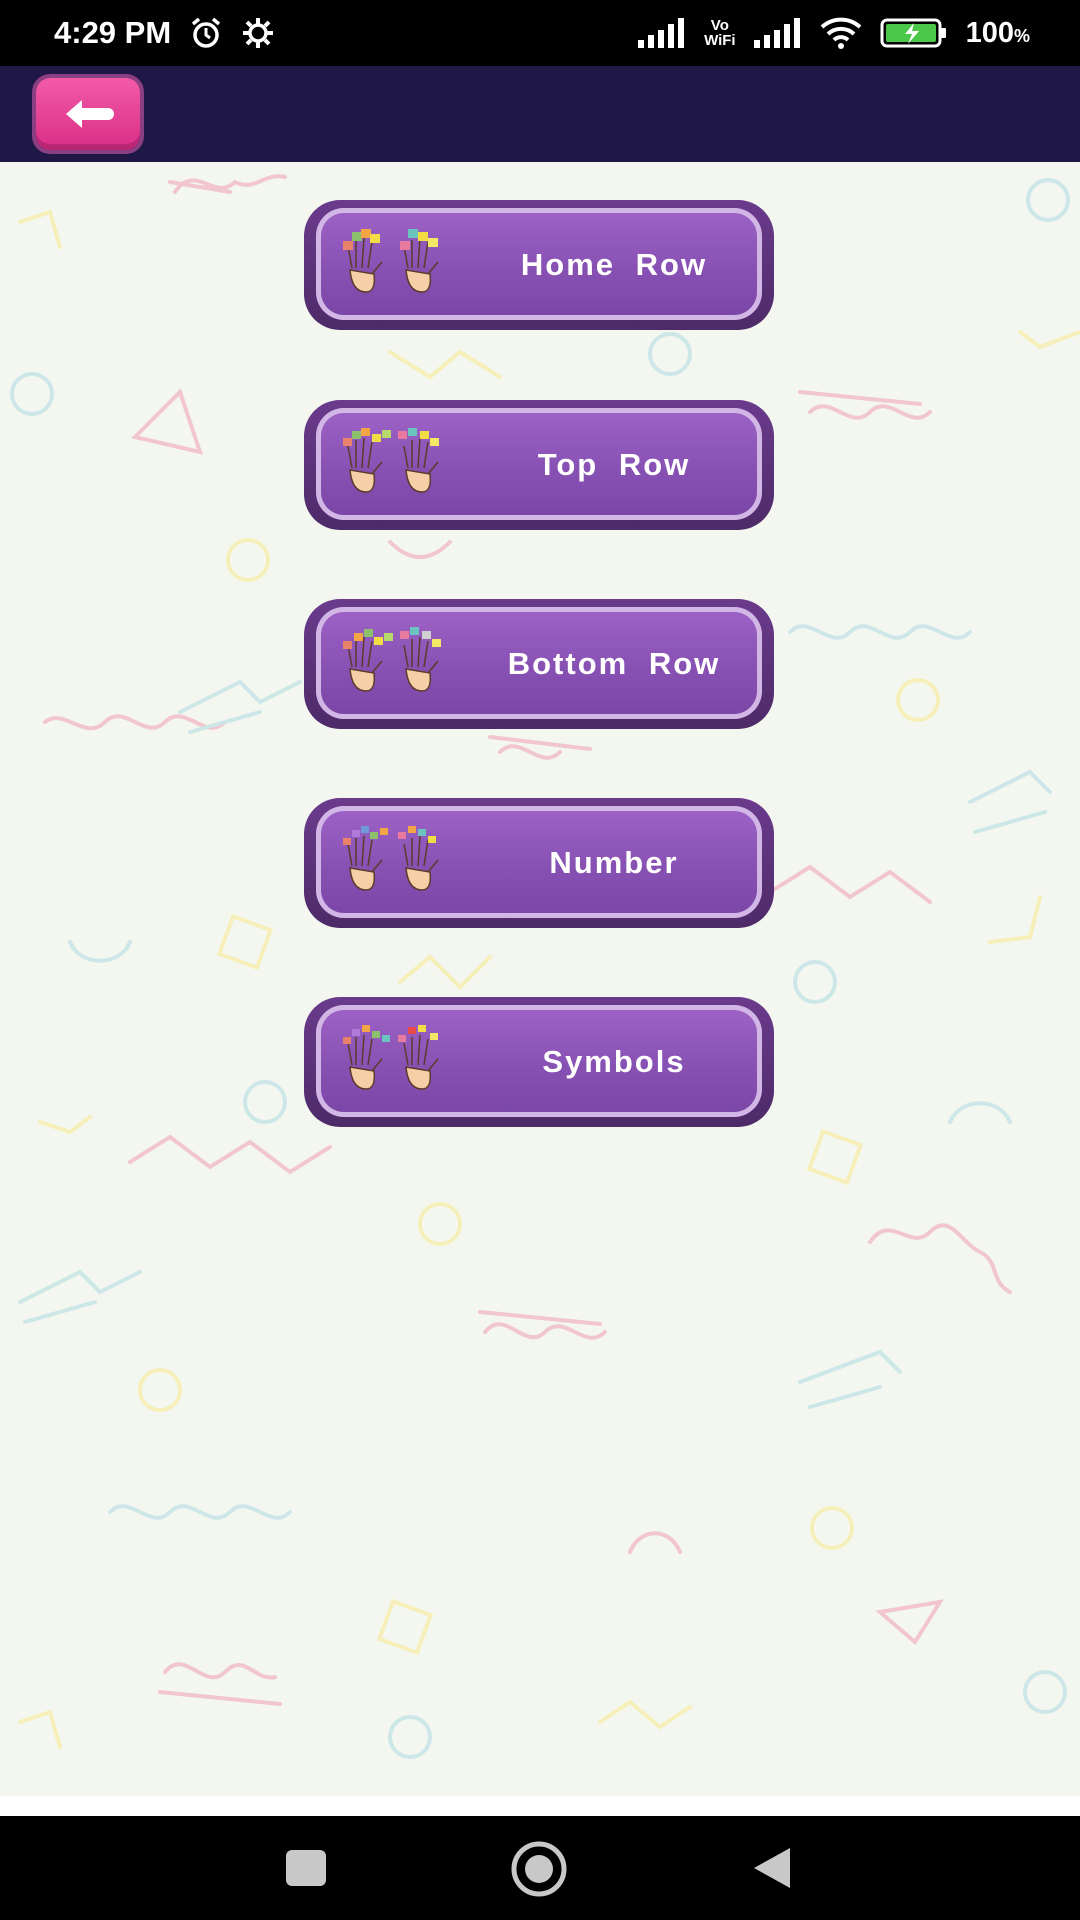 The image size is (1080, 1920). I want to click on recents-square-icon, so click(306, 1870).